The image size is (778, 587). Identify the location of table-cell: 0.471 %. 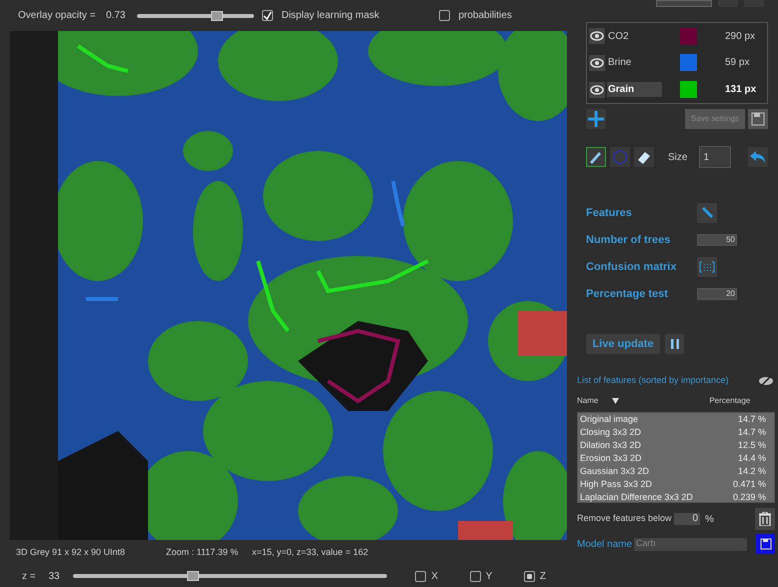
(749, 484).